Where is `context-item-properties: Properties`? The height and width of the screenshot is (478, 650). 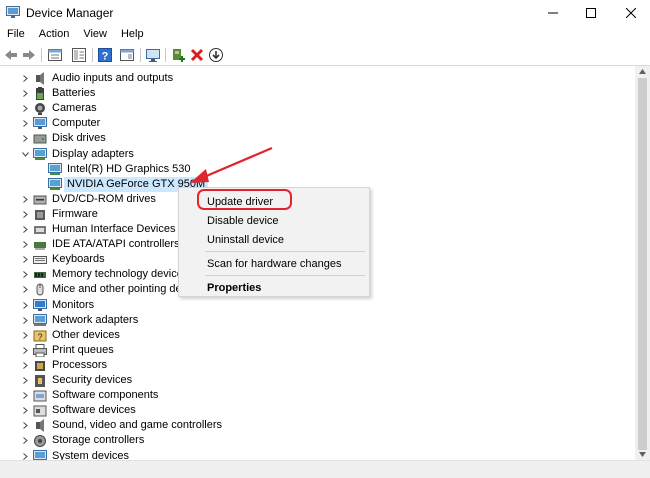 context-item-properties: Properties is located at coordinates (274, 288).